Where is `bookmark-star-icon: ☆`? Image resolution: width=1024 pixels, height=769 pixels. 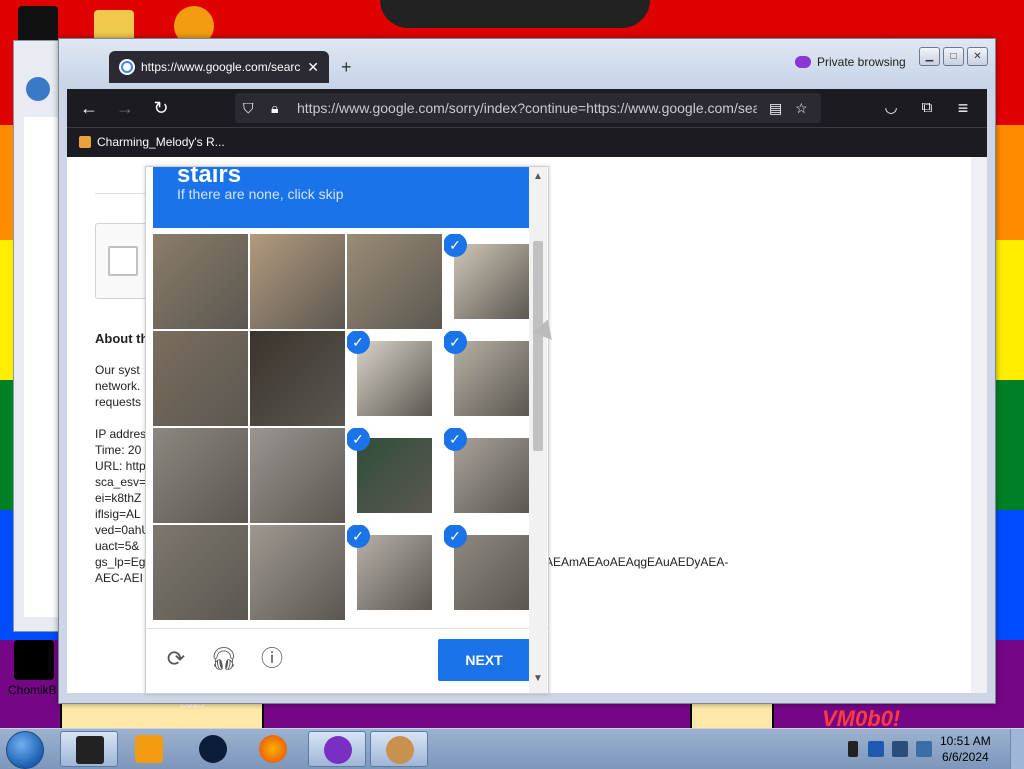 bookmark-star-icon: ☆ is located at coordinates (801, 108).